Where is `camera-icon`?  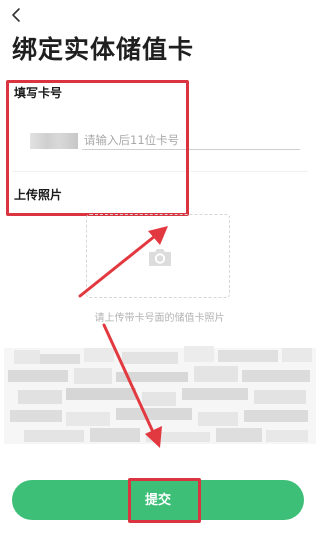 camera-icon is located at coordinates (160, 257).